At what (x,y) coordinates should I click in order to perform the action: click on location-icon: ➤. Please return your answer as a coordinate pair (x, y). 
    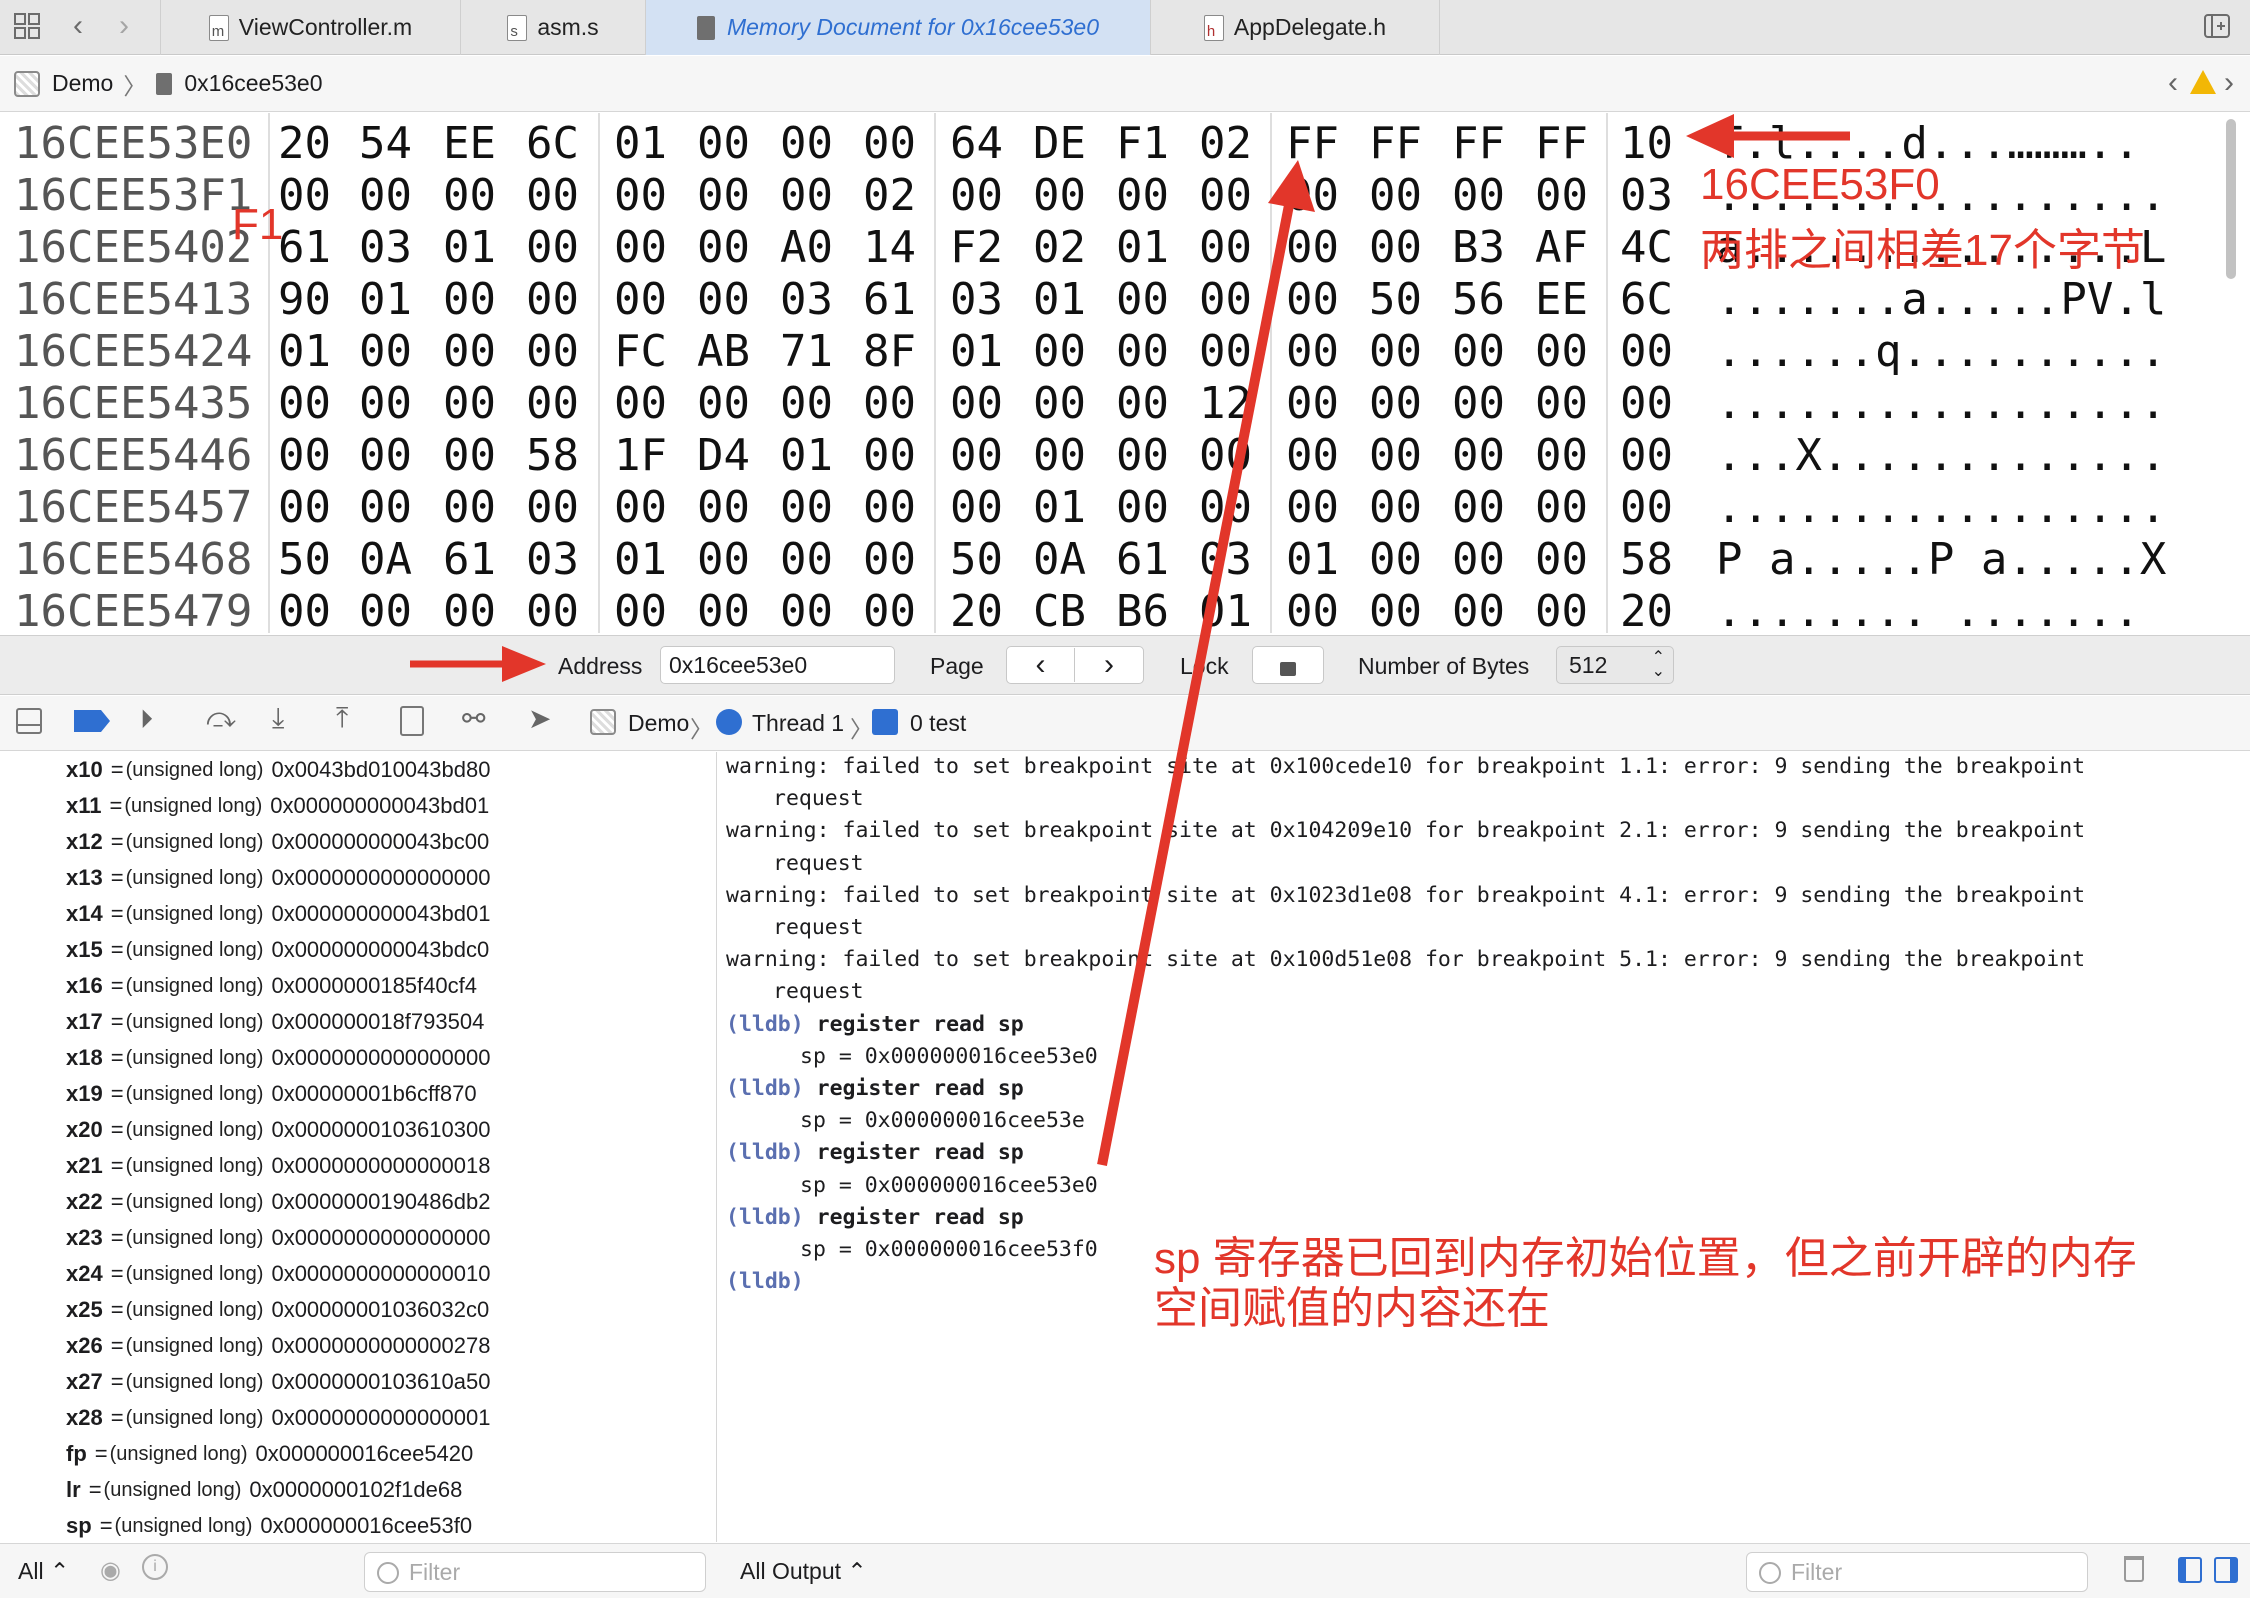
    Looking at the image, I should click on (539, 718).